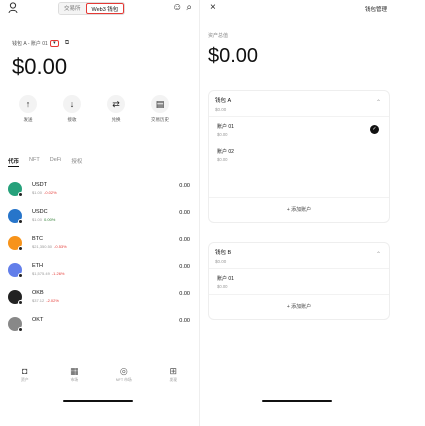 Image resolution: width=425 pixels, height=426 pixels. I want to click on tab-nft: NFT, so click(34, 162).